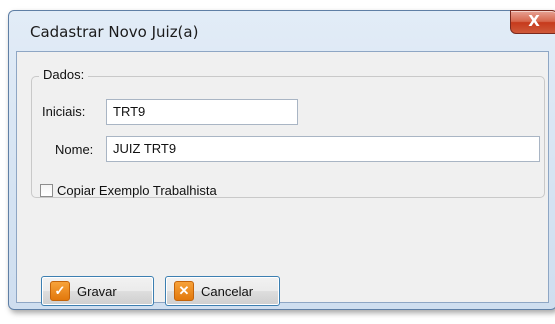  I want to click on cancelar-button-label: Cancelar, so click(227, 291).